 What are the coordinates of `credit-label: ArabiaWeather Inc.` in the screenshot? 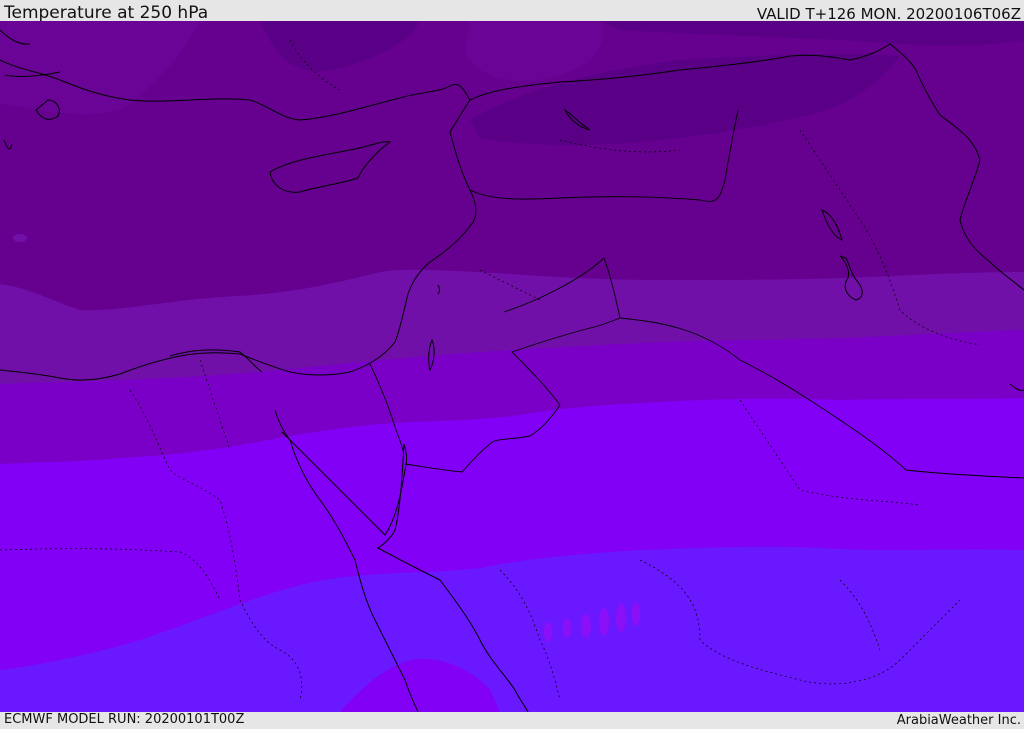 It's located at (958, 720).